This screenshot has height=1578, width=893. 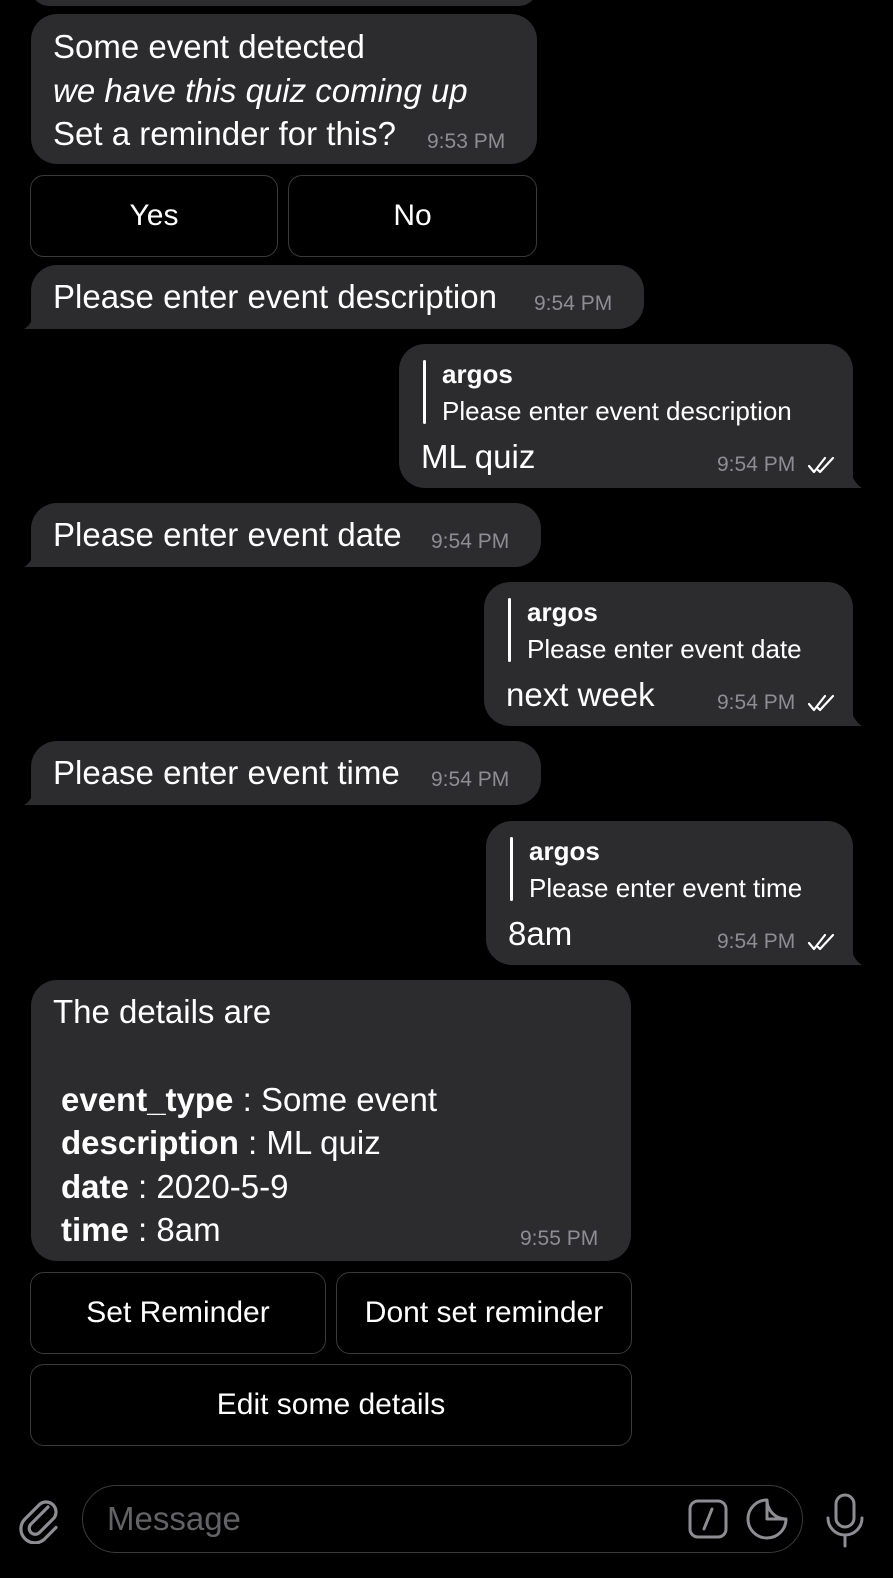 I want to click on incoming-message: Please enter event description 9:54 PM, so click(x=337, y=297).